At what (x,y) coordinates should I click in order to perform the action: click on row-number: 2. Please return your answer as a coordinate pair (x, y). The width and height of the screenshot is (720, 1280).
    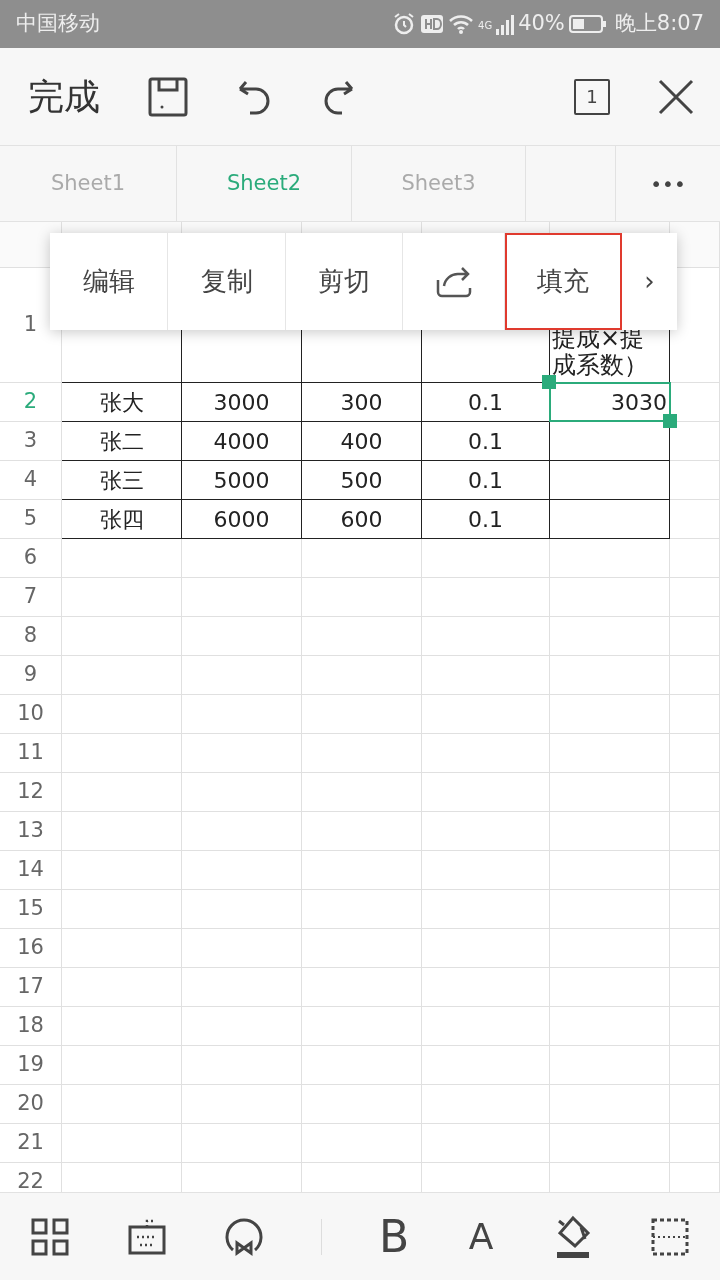
    Looking at the image, I should click on (31, 402).